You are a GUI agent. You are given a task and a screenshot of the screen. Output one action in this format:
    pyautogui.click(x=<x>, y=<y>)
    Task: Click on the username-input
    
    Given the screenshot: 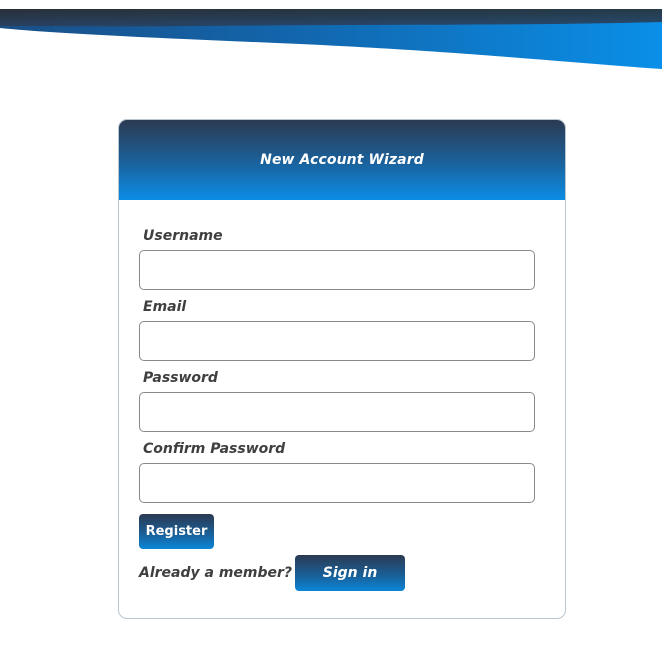 What is the action you would take?
    pyautogui.click(x=337, y=270)
    